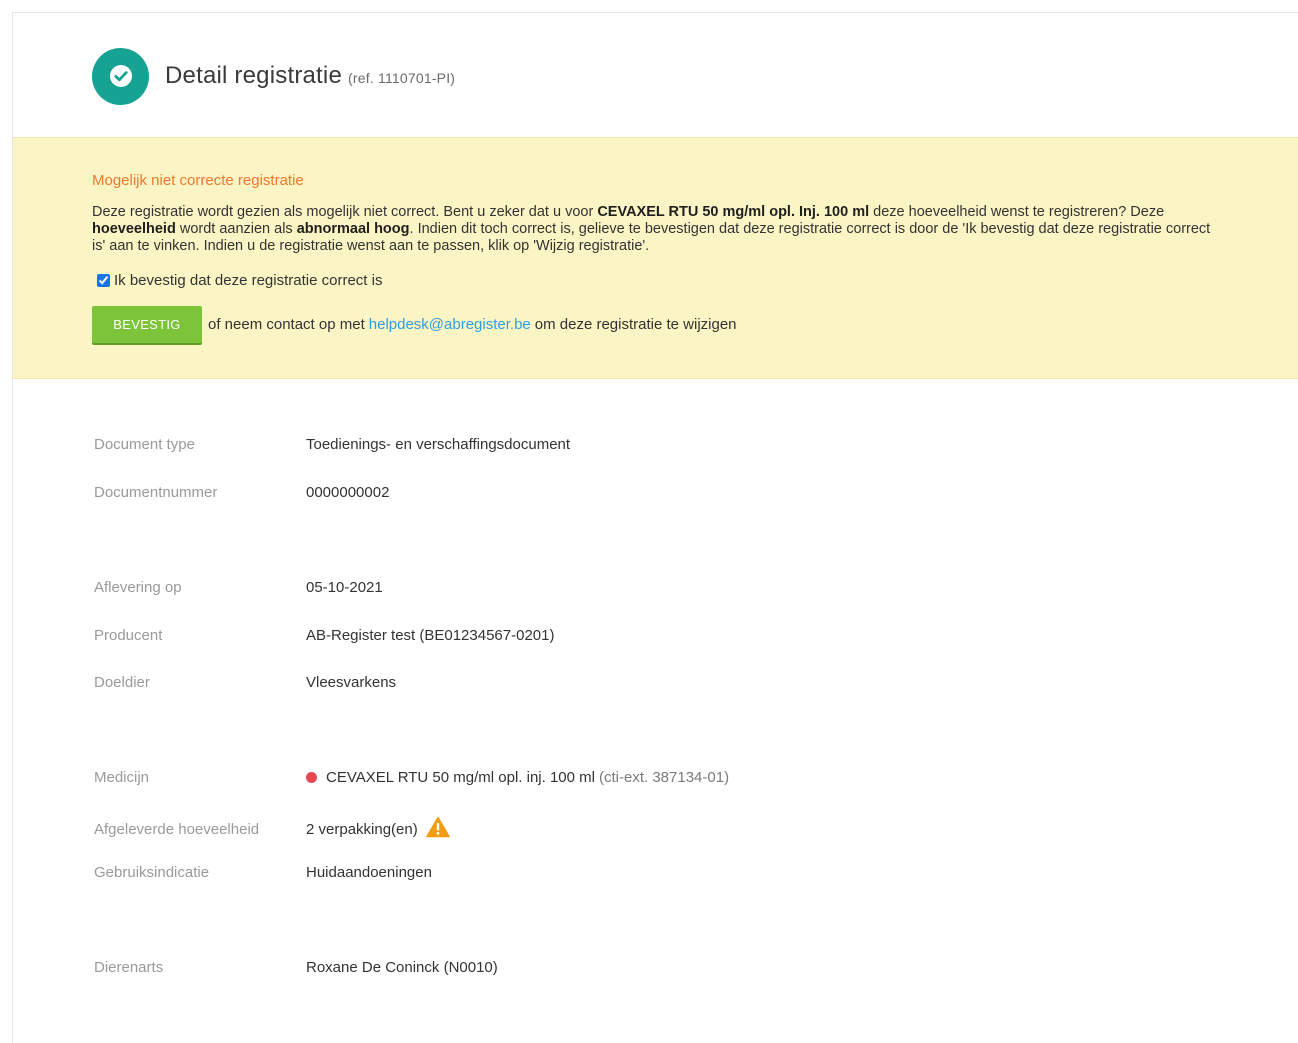 The height and width of the screenshot is (1043, 1298). What do you see at coordinates (544, 872) in the screenshot?
I see `detail-row-indication: Gebruiksindicatie Huidaandoeningen` at bounding box center [544, 872].